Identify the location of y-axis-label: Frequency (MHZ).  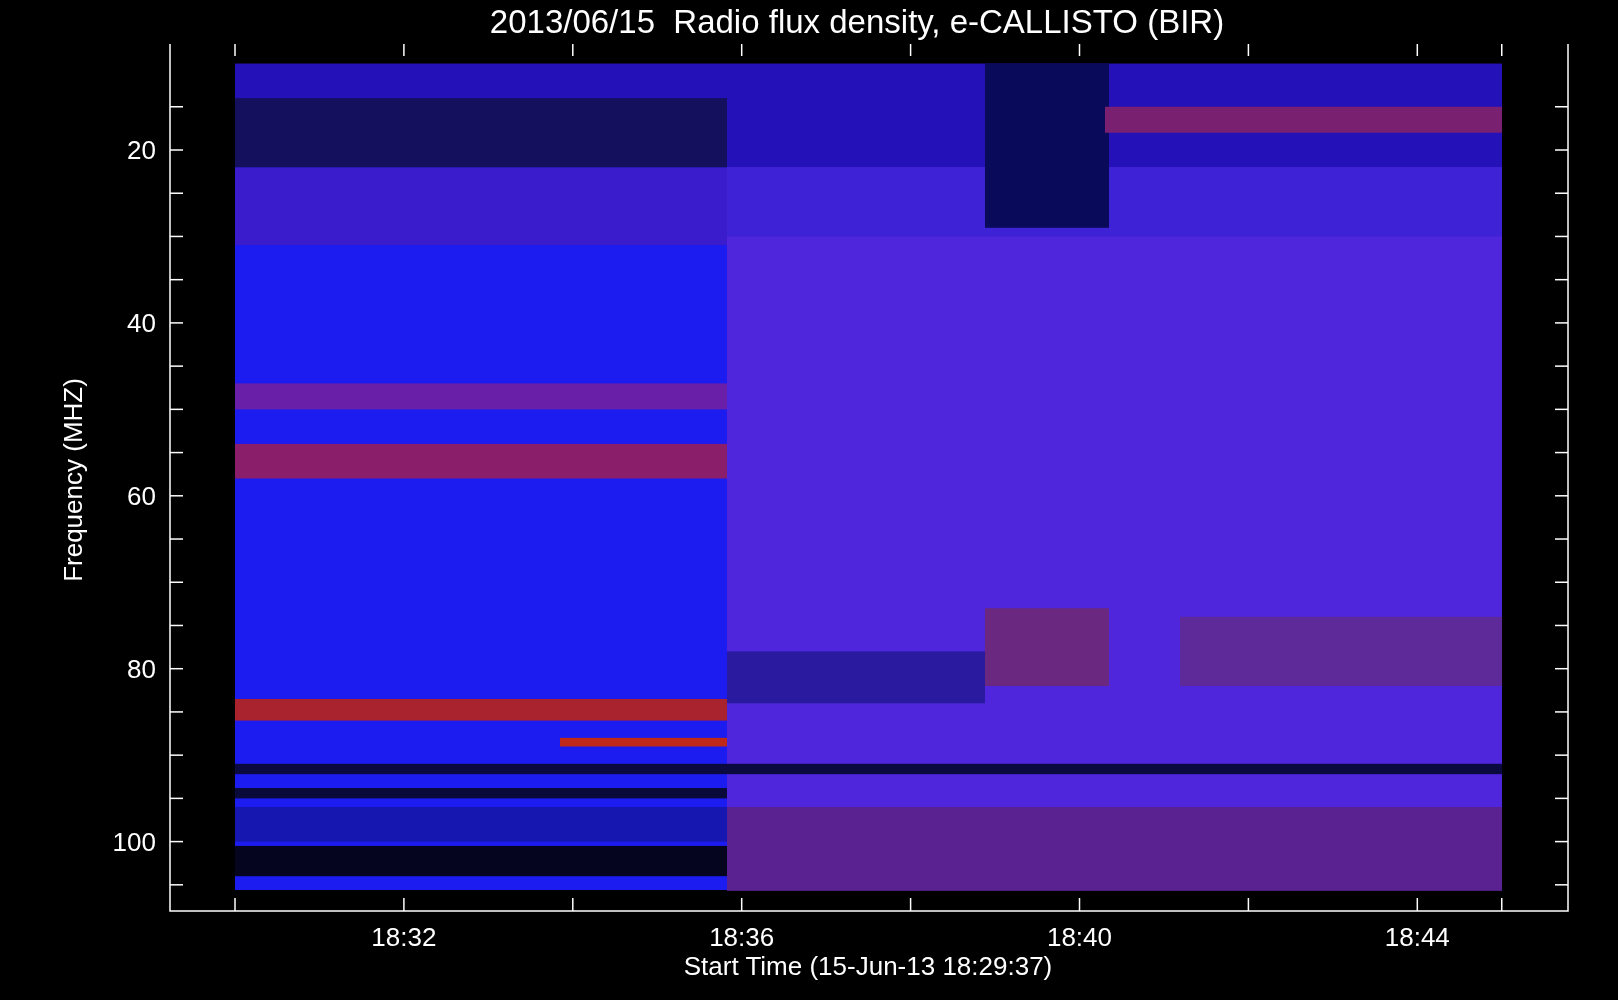
(73, 480).